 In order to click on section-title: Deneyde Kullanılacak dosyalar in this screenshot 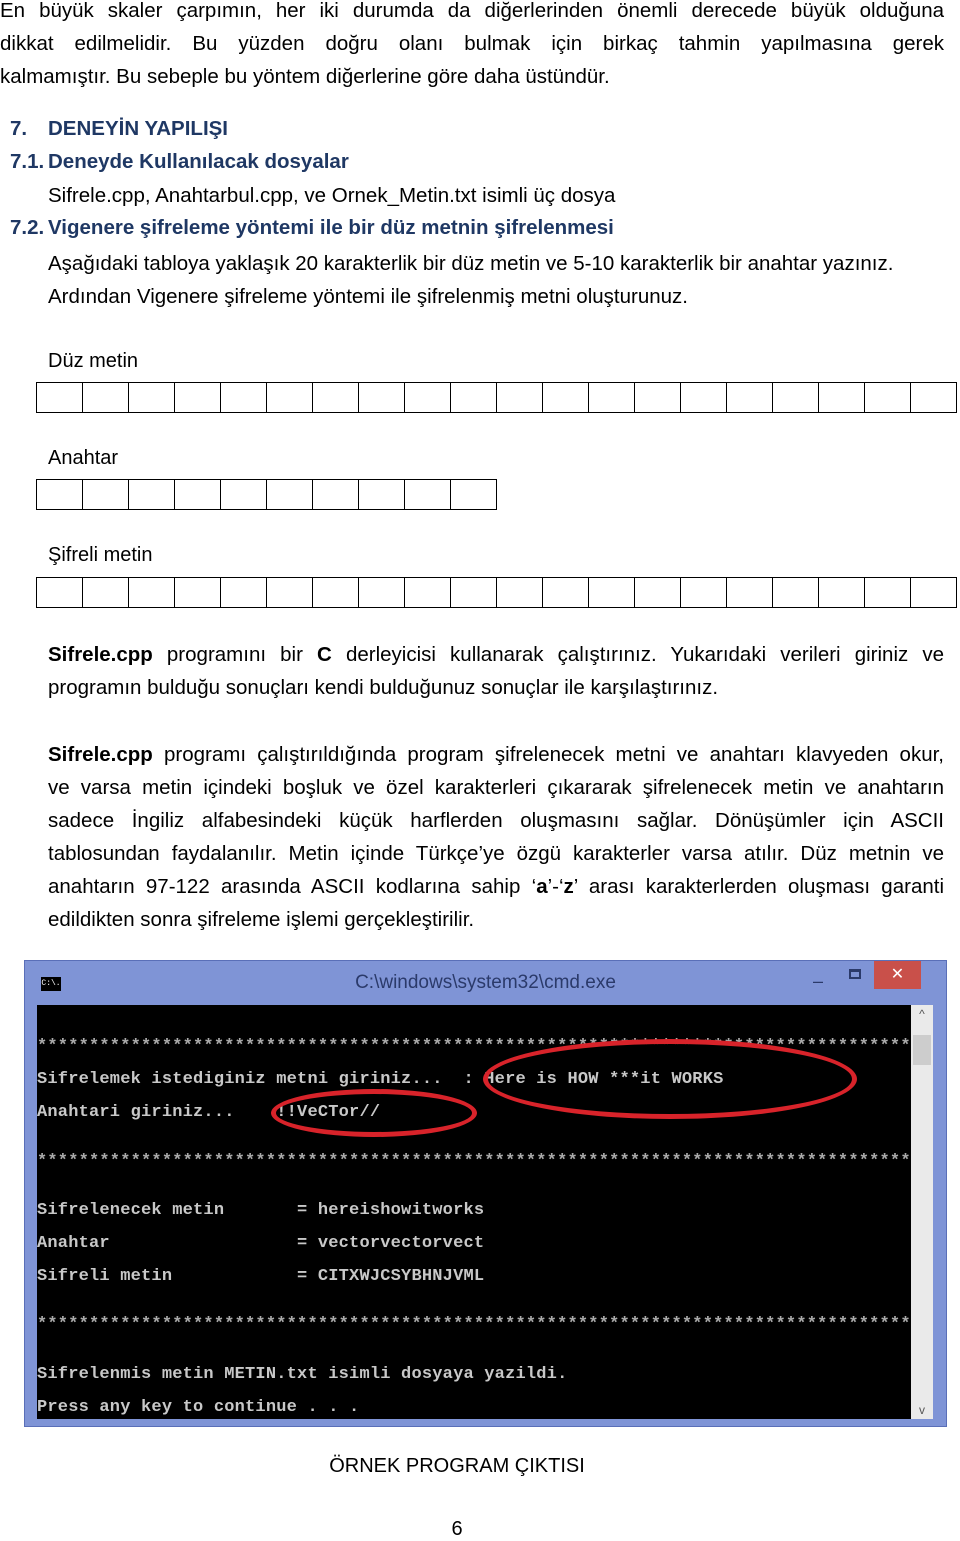, I will do `click(198, 161)`.